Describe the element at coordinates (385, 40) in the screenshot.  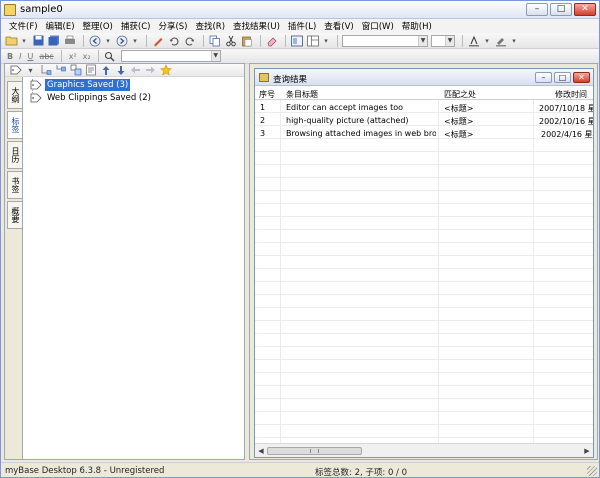
I see `font-family-select: ▼` at that location.